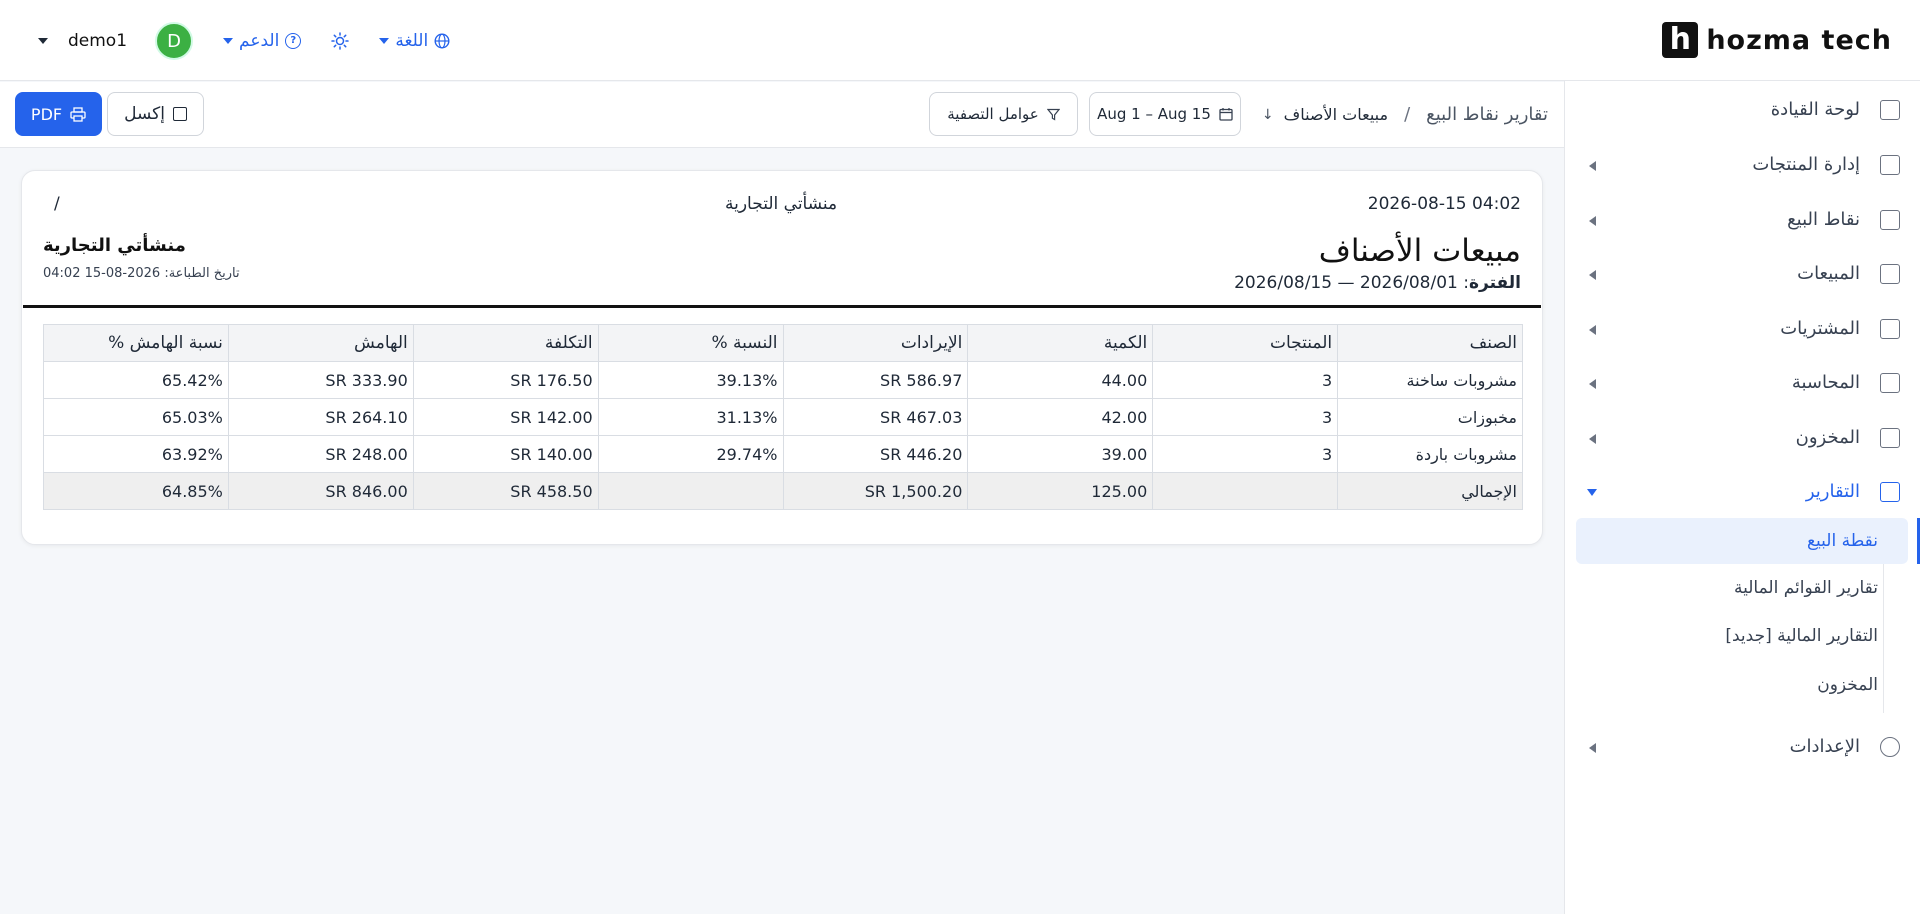 This screenshot has height=914, width=1920. I want to click on cell-category: مشروبات ساخنة, so click(1430, 380).